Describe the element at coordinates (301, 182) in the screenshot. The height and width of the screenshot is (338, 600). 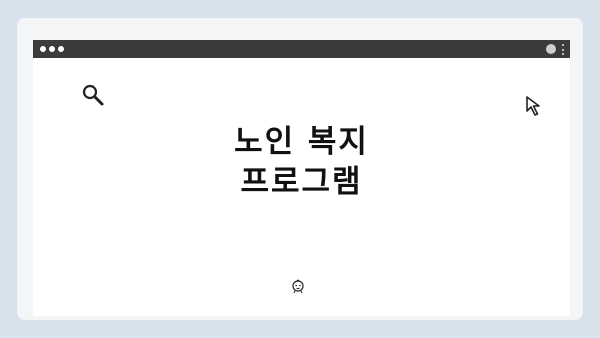
I see `headline-line-2: 프로그램` at that location.